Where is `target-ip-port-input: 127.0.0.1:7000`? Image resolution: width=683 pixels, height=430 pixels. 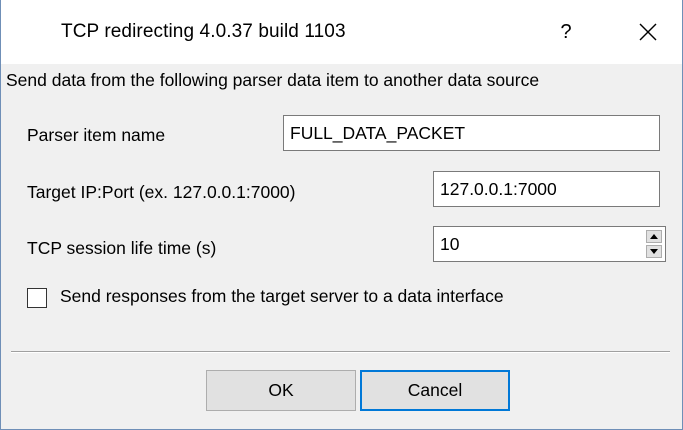
target-ip-port-input: 127.0.0.1:7000 is located at coordinates (546, 189).